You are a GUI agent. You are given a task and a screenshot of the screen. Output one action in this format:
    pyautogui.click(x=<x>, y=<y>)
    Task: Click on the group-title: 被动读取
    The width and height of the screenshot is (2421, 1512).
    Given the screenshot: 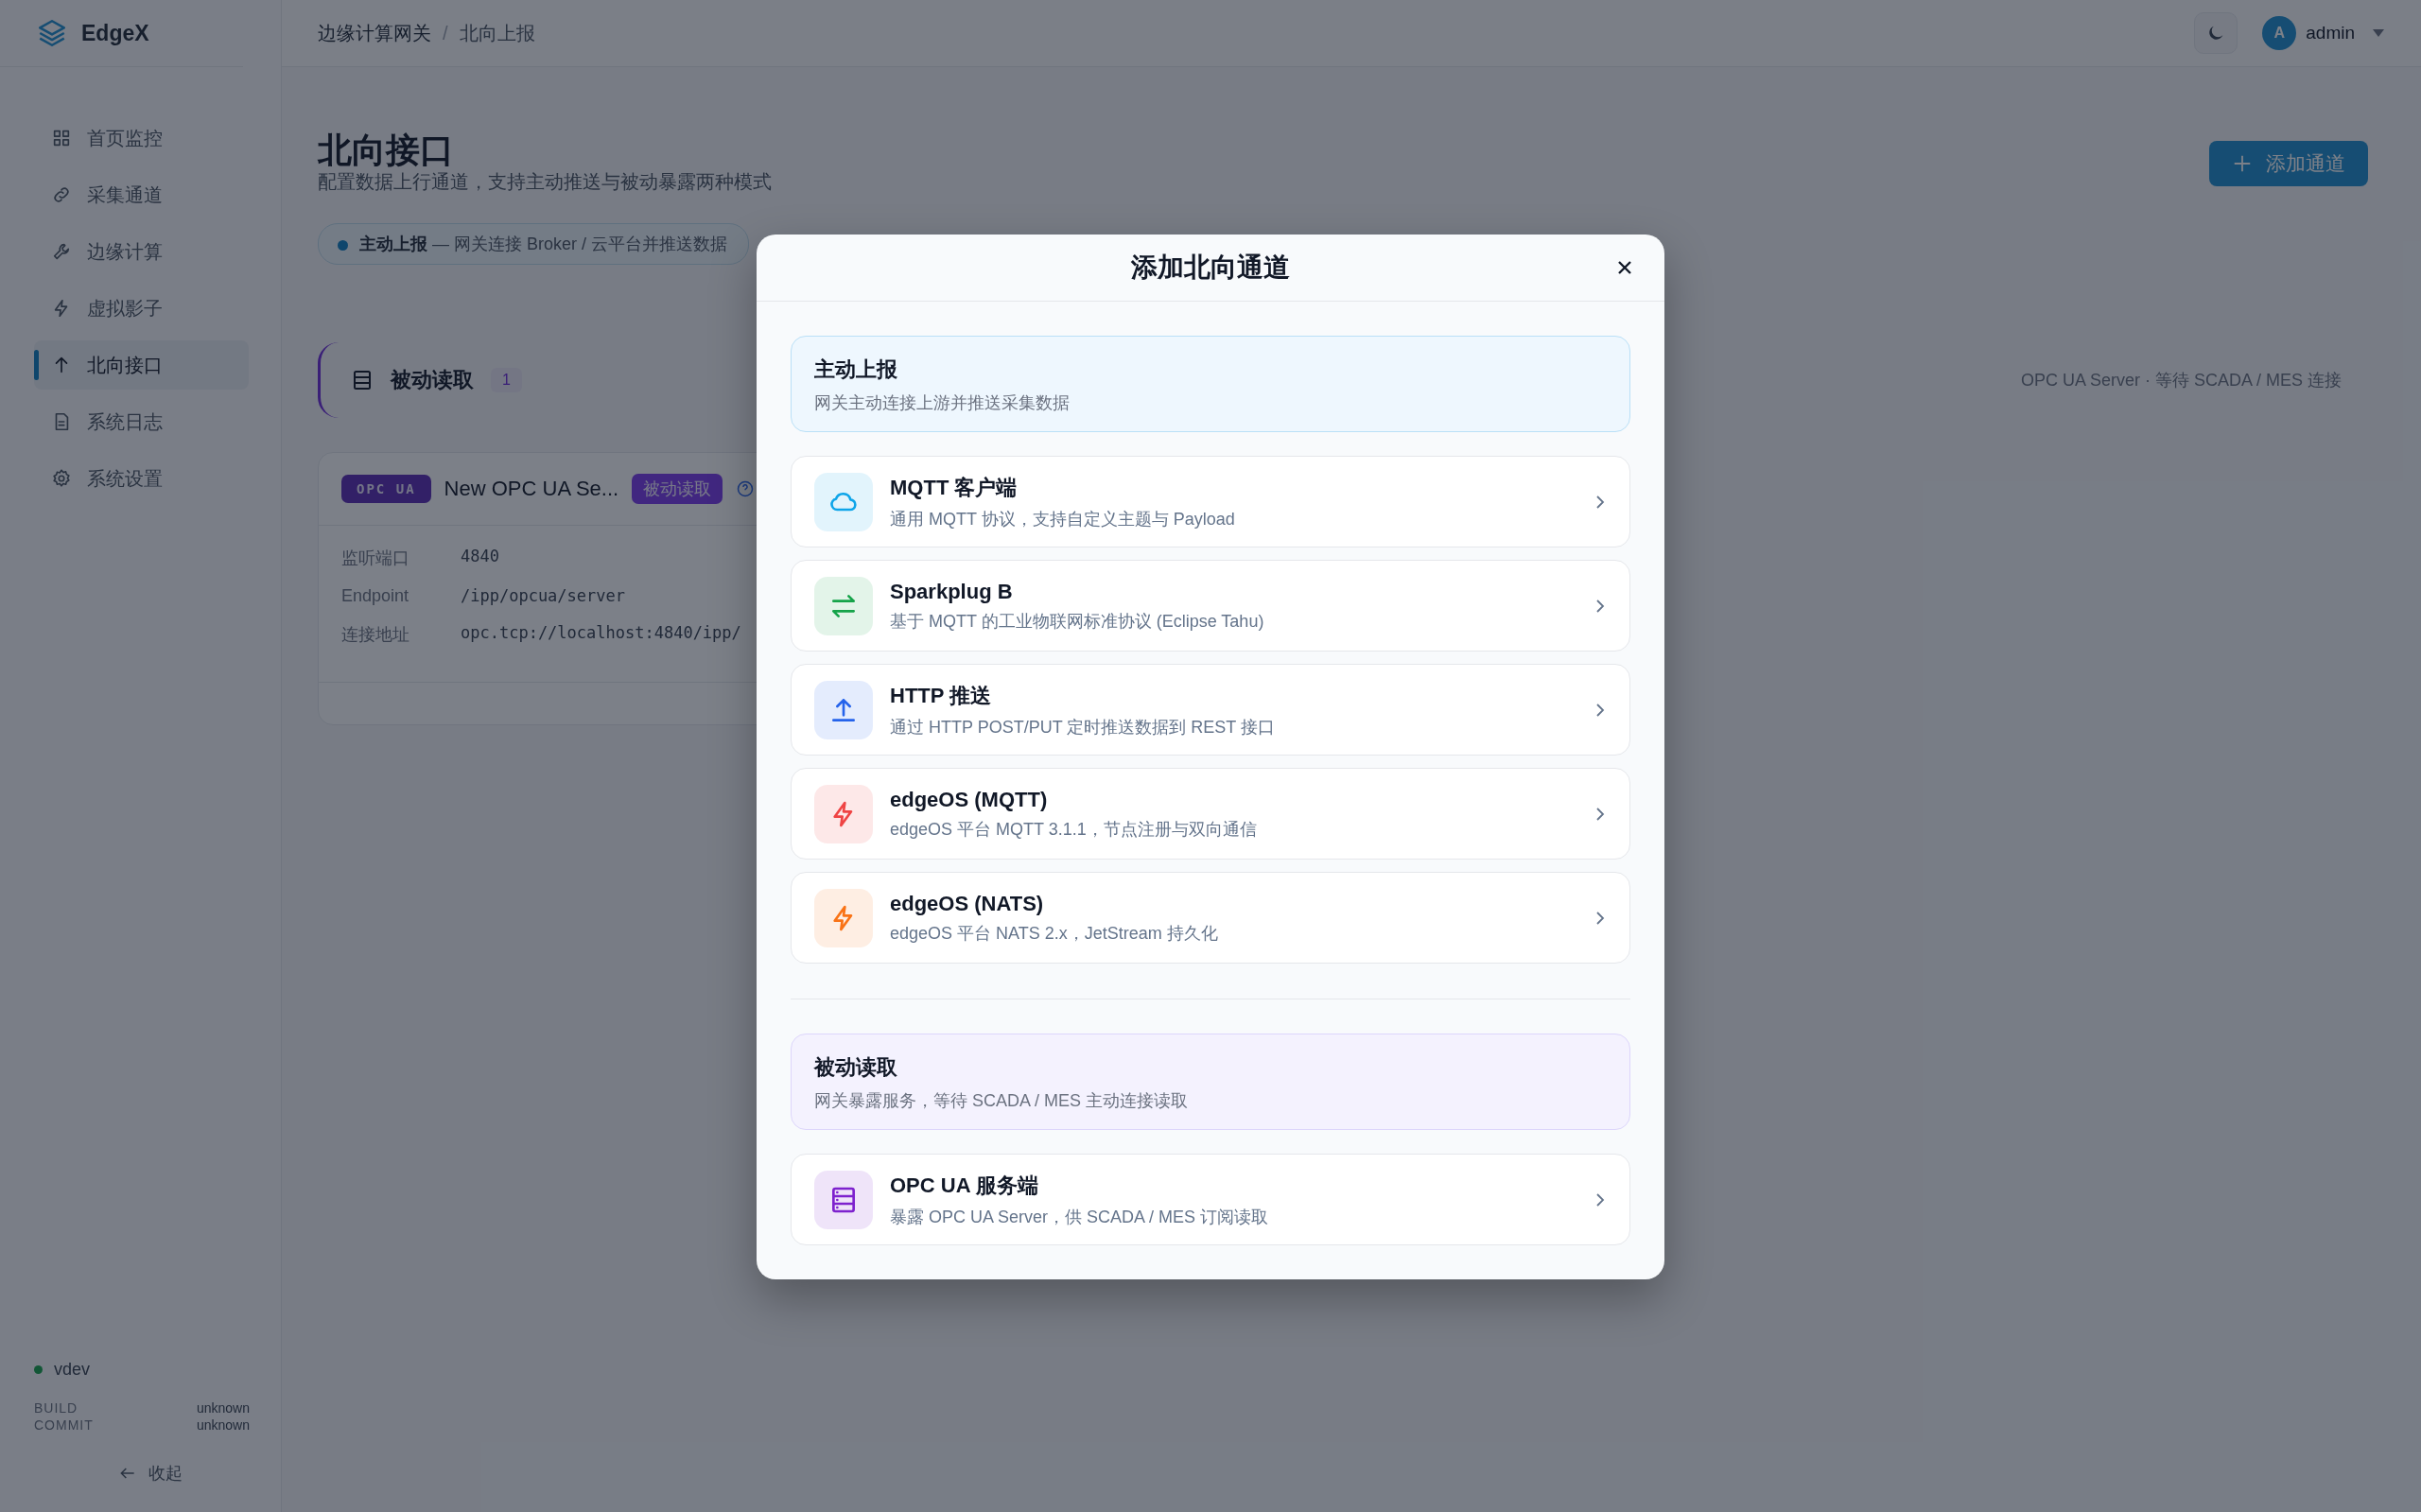 What is the action you would take?
    pyautogui.click(x=856, y=1067)
    